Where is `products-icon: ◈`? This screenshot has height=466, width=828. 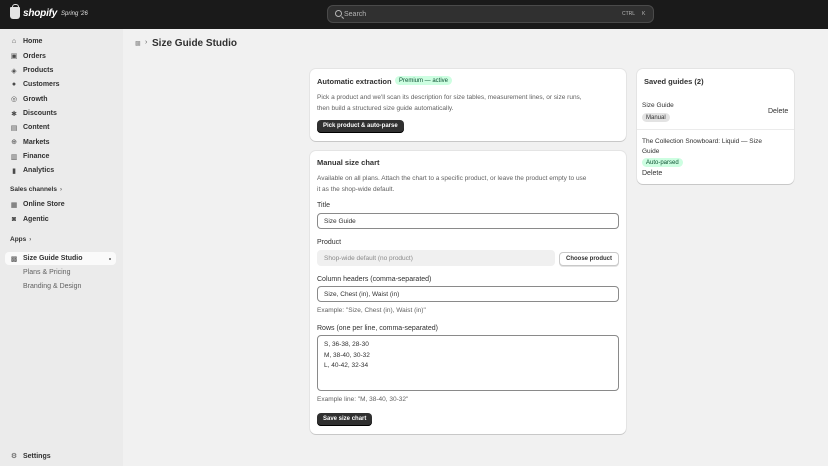
products-icon: ◈ is located at coordinates (14, 71).